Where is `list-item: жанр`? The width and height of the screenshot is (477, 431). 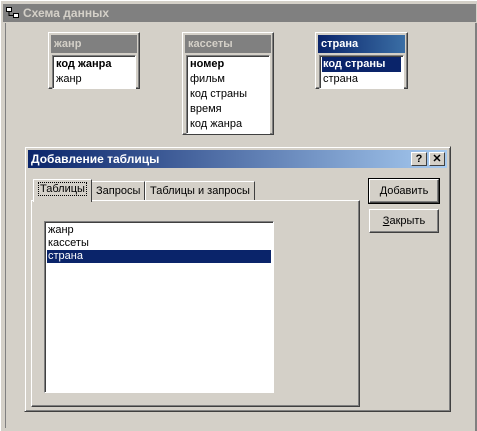
list-item: жанр is located at coordinates (159, 230).